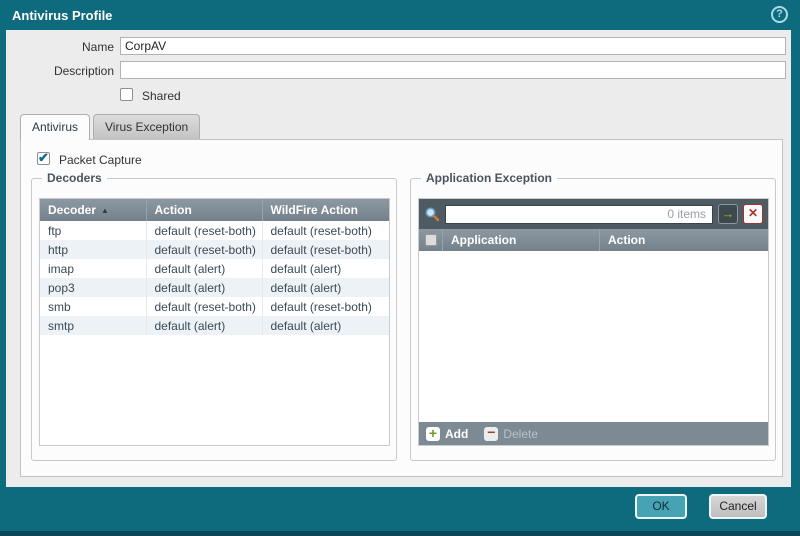 Image resolution: width=800 pixels, height=536 pixels. Describe the element at coordinates (126, 94) in the screenshot. I see `shared-checkbox` at that location.